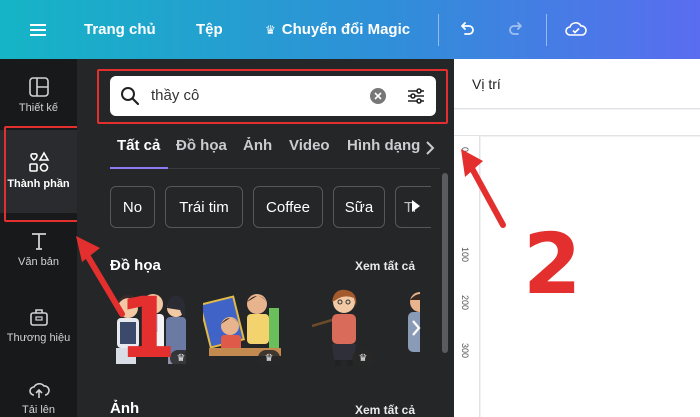  I want to click on tab-all: Tất cả, so click(138, 145).